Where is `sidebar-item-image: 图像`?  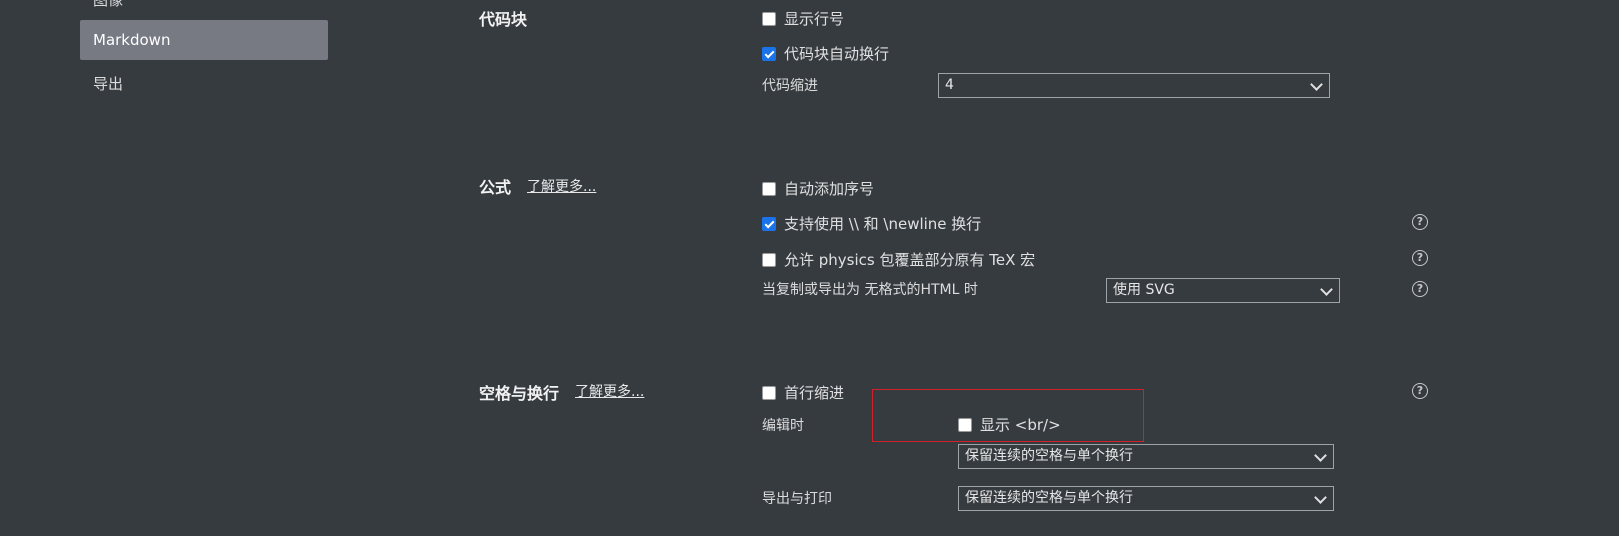 sidebar-item-image: 图像 is located at coordinates (204, 10).